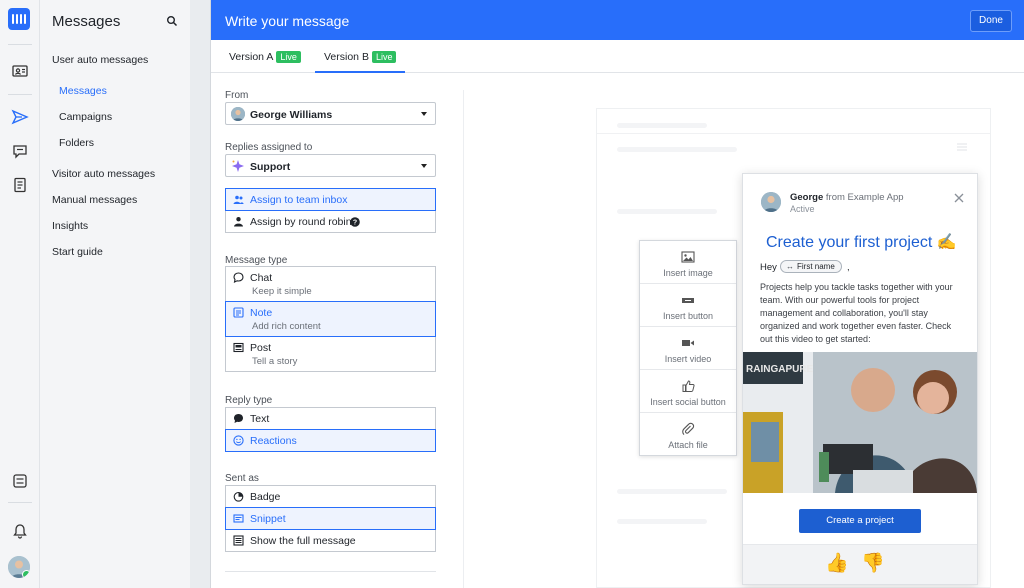 The height and width of the screenshot is (588, 1024). What do you see at coordinates (688, 434) in the screenshot?
I see `attach-file-button: Attach file` at bounding box center [688, 434].